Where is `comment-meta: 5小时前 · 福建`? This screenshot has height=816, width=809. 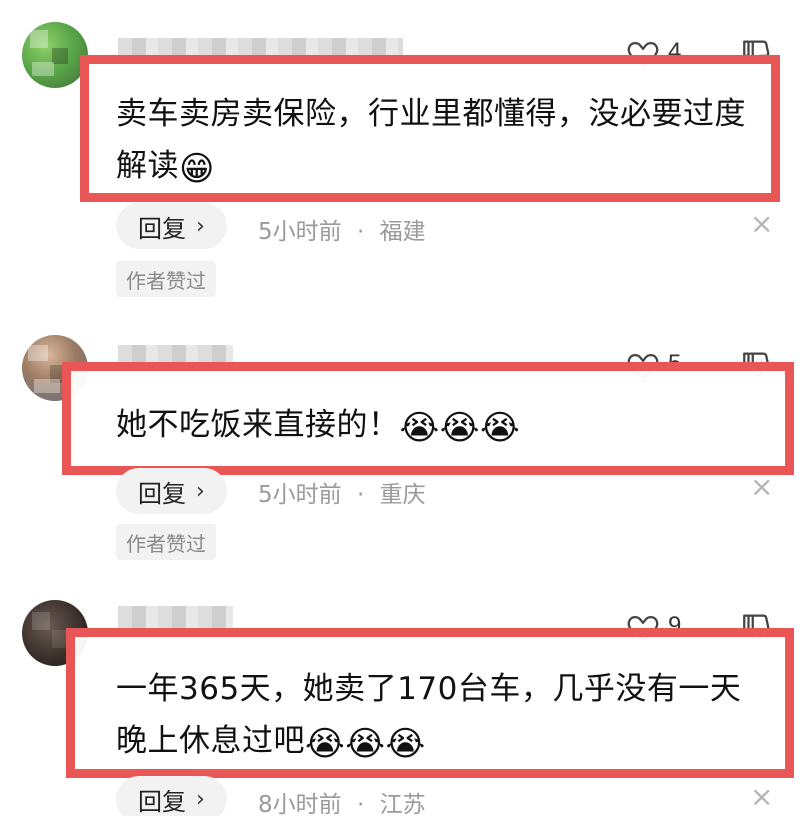
comment-meta: 5小时前 · 福建 is located at coordinates (342, 229).